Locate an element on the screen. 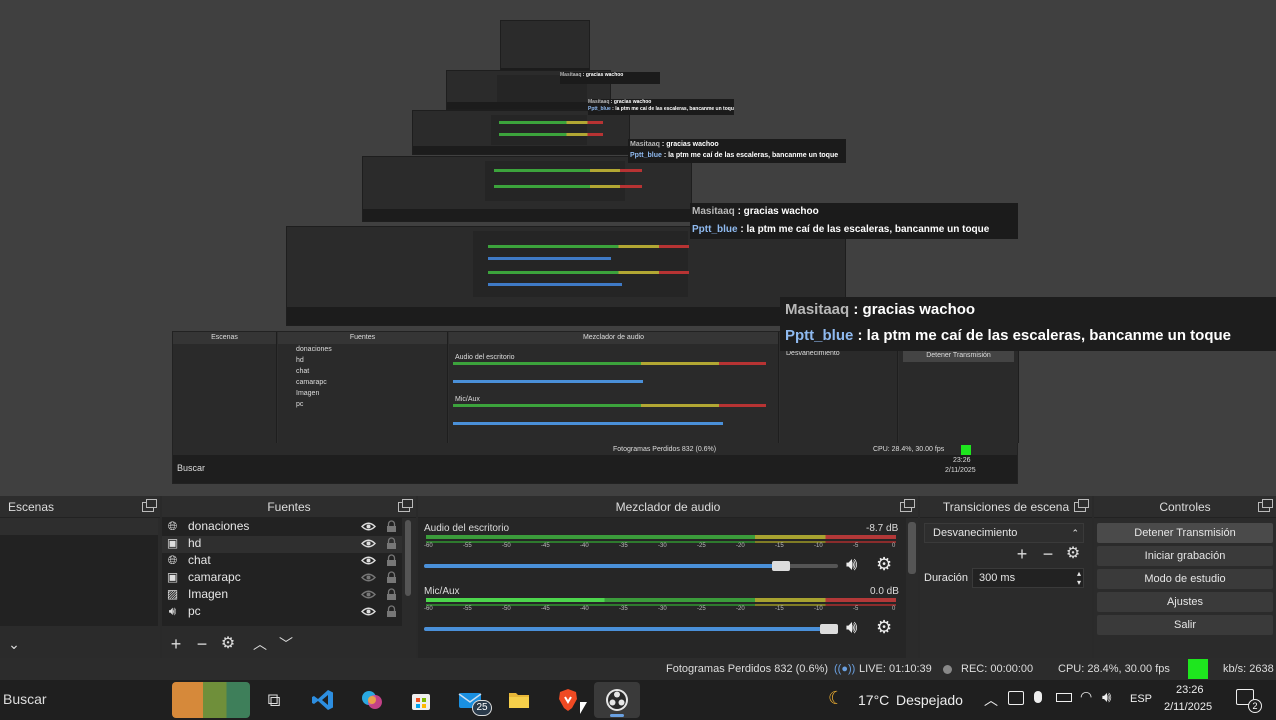  brave-icon is located at coordinates (568, 700).